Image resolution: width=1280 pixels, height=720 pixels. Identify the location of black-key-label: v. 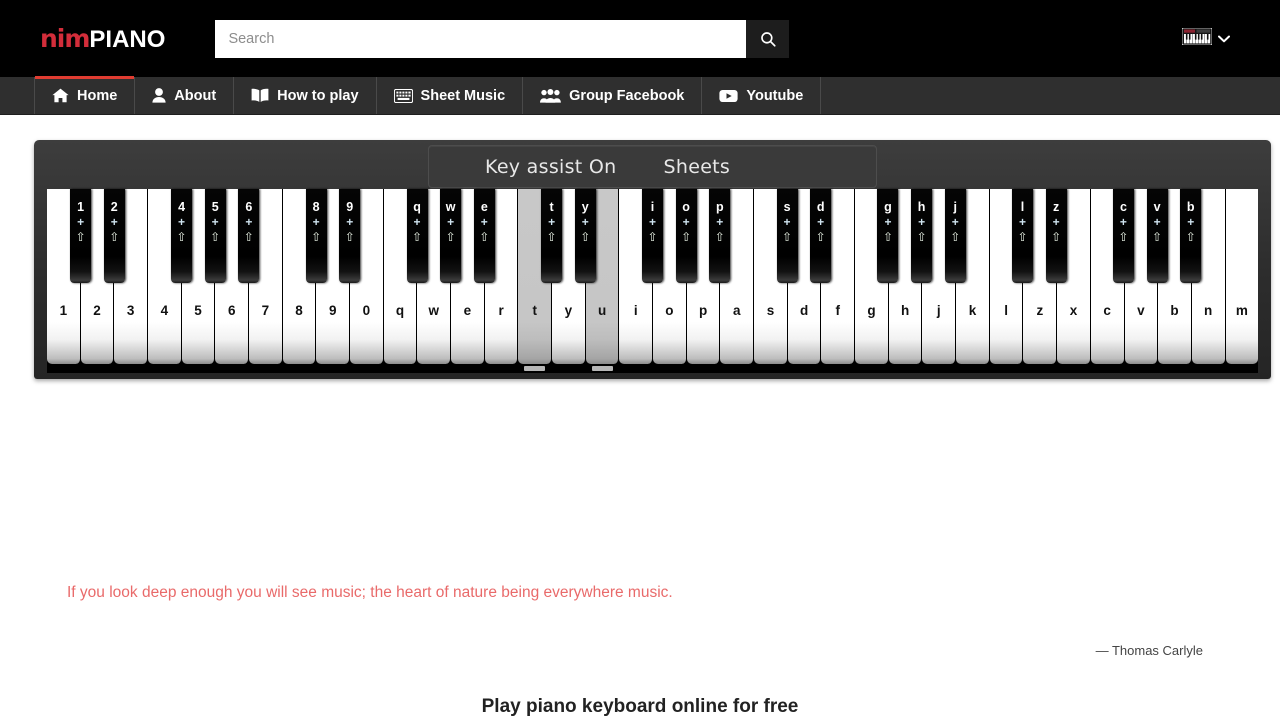
(1157, 207).